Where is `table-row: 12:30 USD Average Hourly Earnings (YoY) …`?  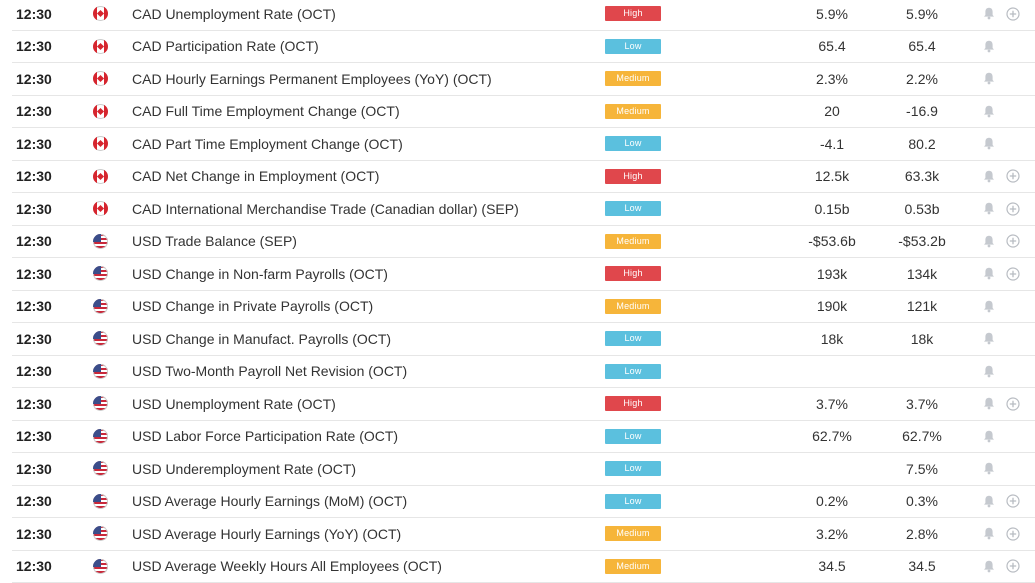
table-row: 12:30 USD Average Hourly Earnings (YoY) … is located at coordinates (523, 534).